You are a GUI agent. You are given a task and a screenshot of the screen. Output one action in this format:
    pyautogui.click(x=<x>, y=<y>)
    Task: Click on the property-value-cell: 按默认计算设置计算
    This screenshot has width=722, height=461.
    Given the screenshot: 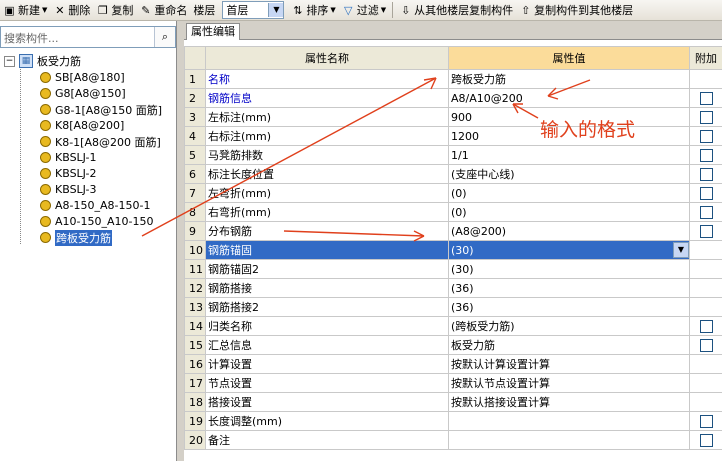 What is the action you would take?
    pyautogui.click(x=569, y=364)
    